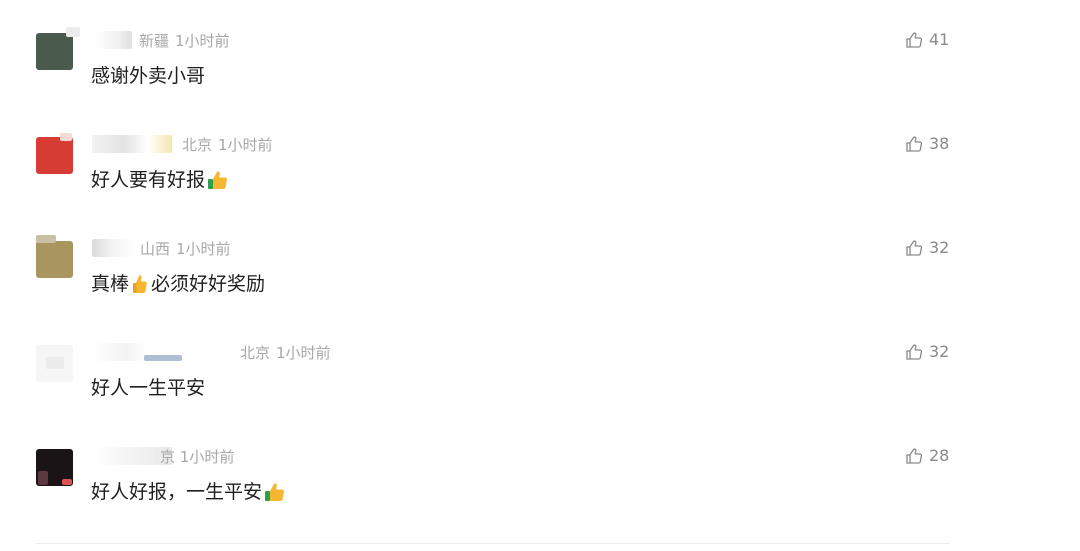  Describe the element at coordinates (154, 41) in the screenshot. I see `comment-location: 新疆` at that location.